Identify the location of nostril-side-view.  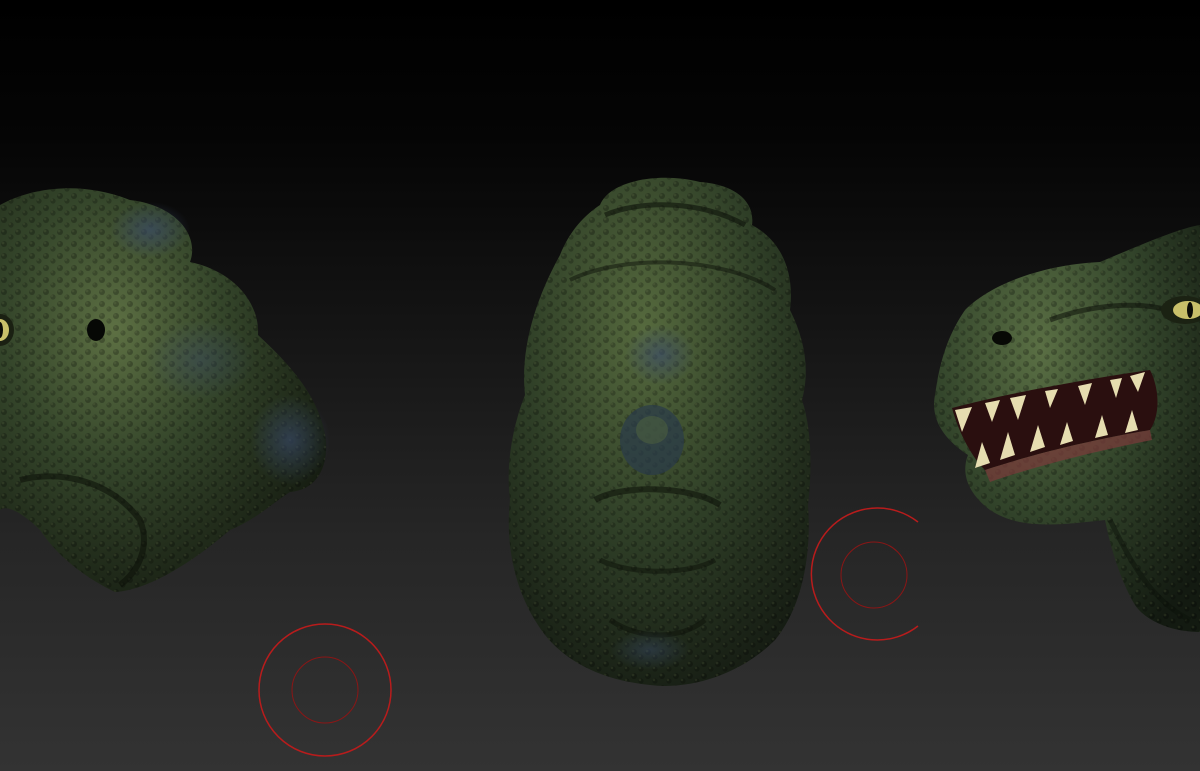
(1002, 338).